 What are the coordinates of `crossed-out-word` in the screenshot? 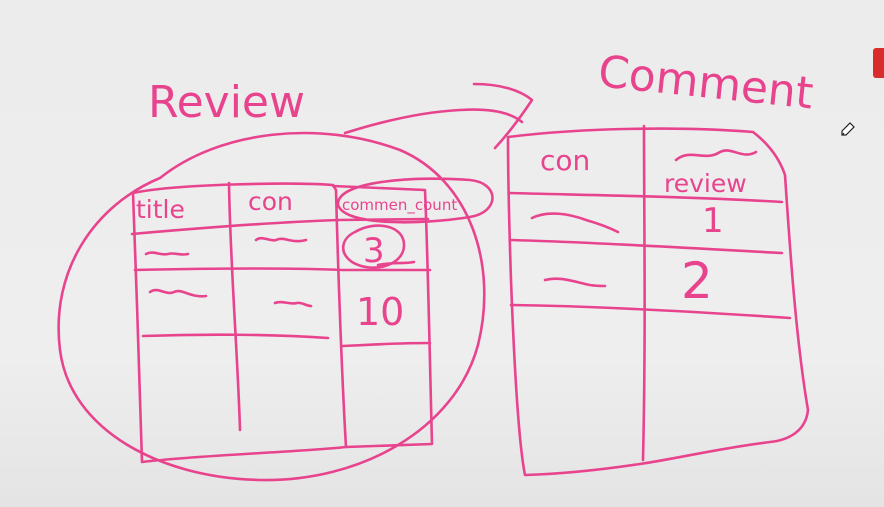 It's located at (716, 155).